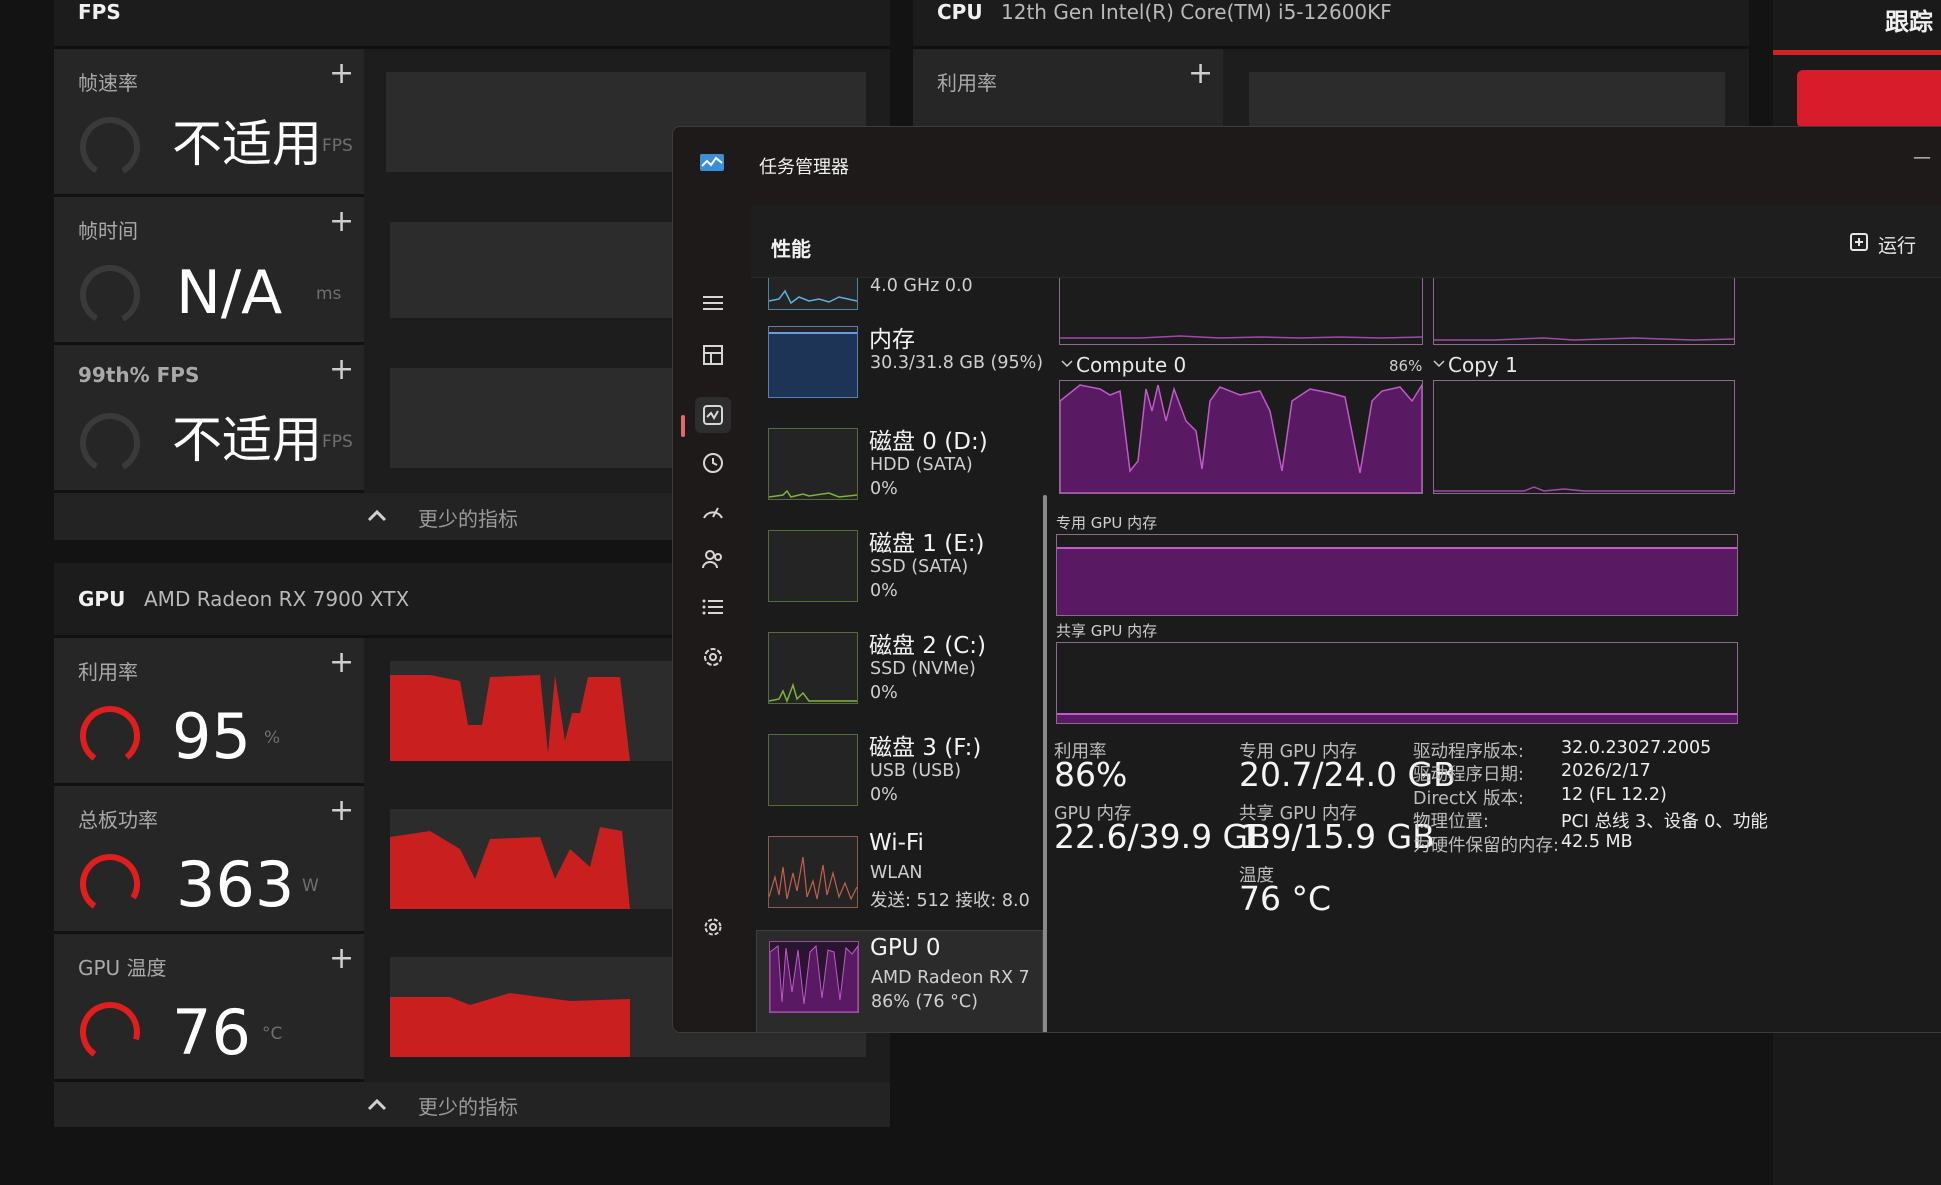  What do you see at coordinates (1468, 799) in the screenshot?
I see `directx-version-key: DirectX 版本:` at bounding box center [1468, 799].